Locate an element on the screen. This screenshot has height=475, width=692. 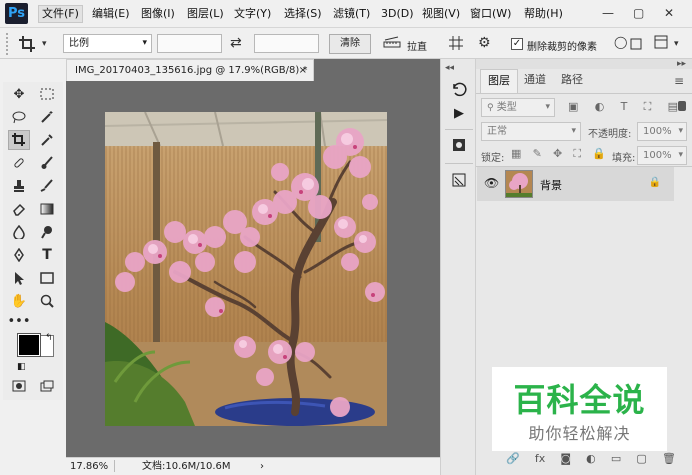
lock-label: 锁定: is located at coordinates (493, 158).